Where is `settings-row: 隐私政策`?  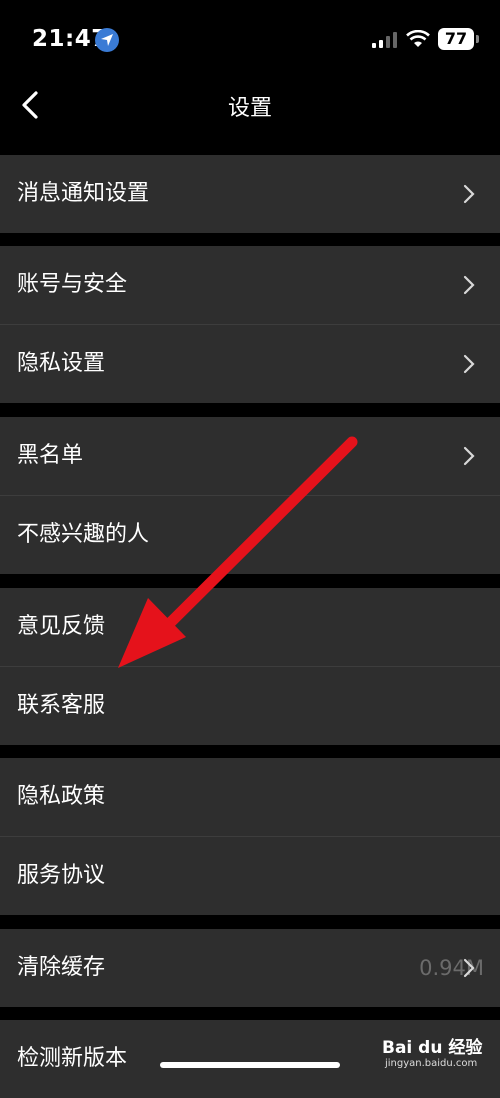
settings-row: 隐私政策 is located at coordinates (250, 797).